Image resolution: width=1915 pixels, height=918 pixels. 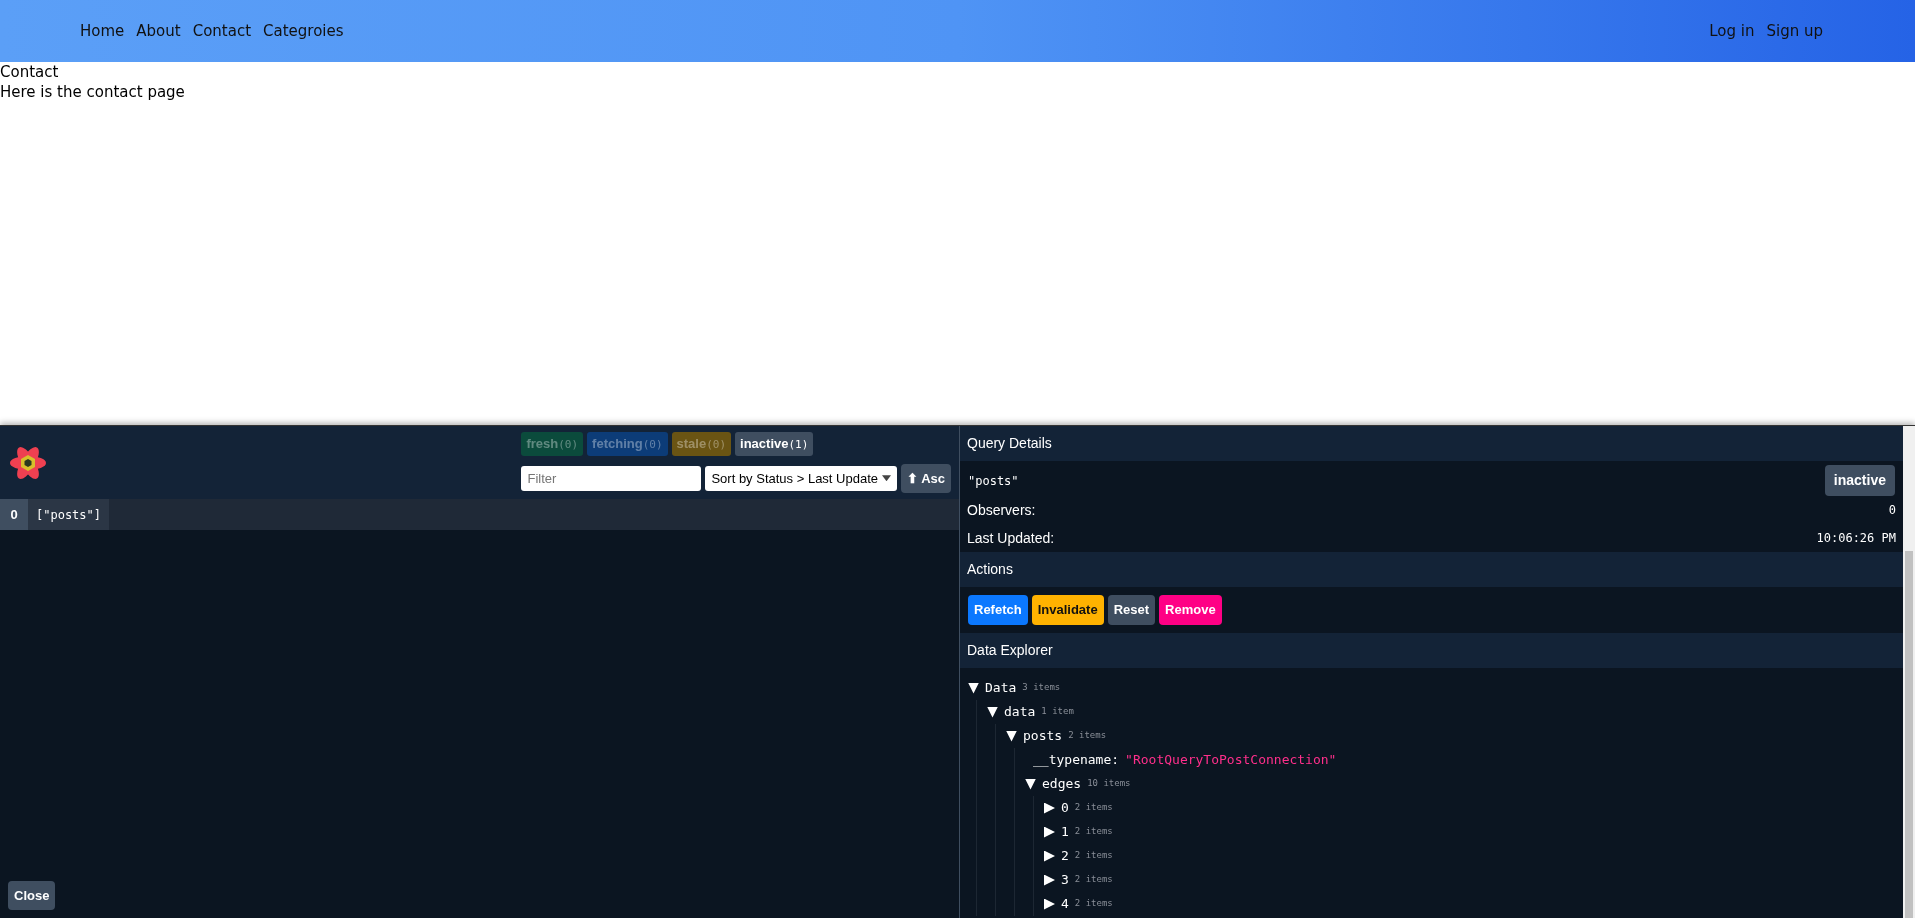 What do you see at coordinates (1041, 688) in the screenshot?
I see `item-count: 3 items` at bounding box center [1041, 688].